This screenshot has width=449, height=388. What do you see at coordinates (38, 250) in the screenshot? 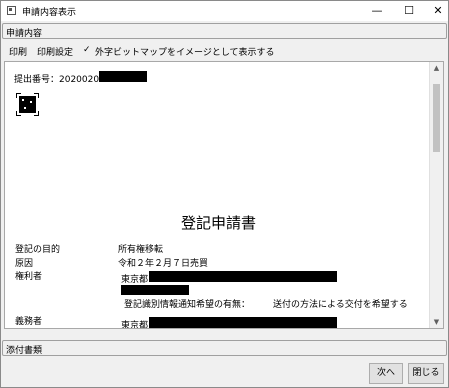
I see `purpose-label: 登記の目的` at bounding box center [38, 250].